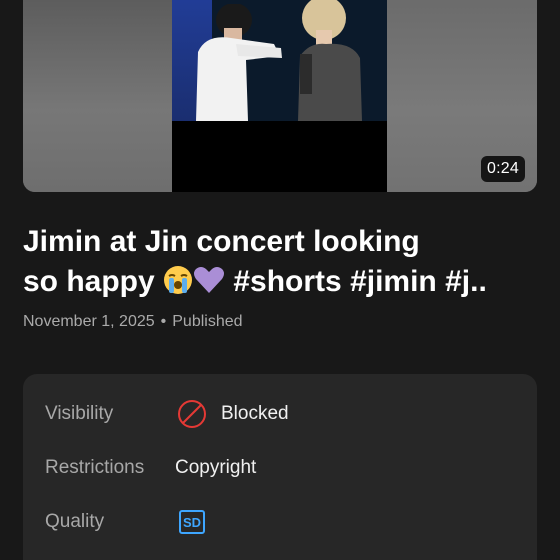 This screenshot has width=560, height=560. I want to click on publish-status: Published, so click(207, 321).